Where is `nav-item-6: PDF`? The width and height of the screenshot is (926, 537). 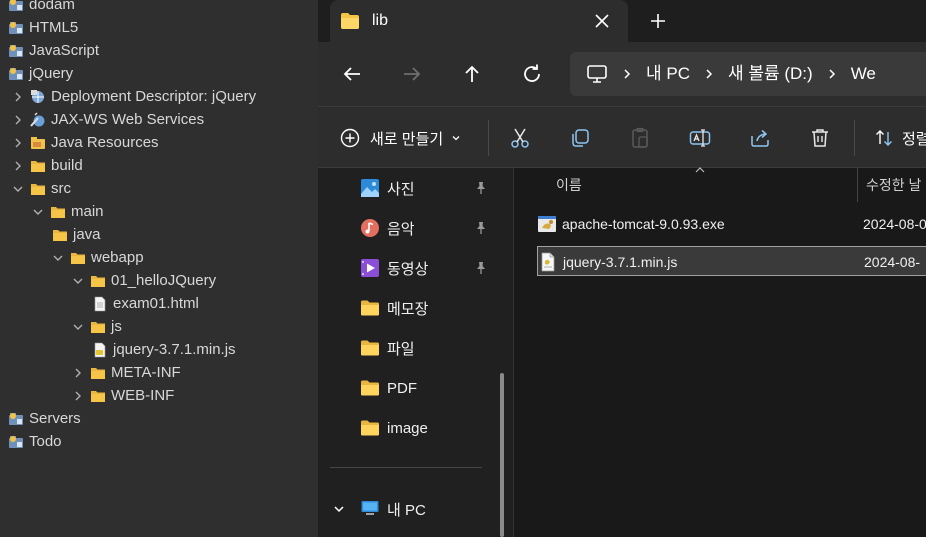
nav-item-6: PDF is located at coordinates (413, 388).